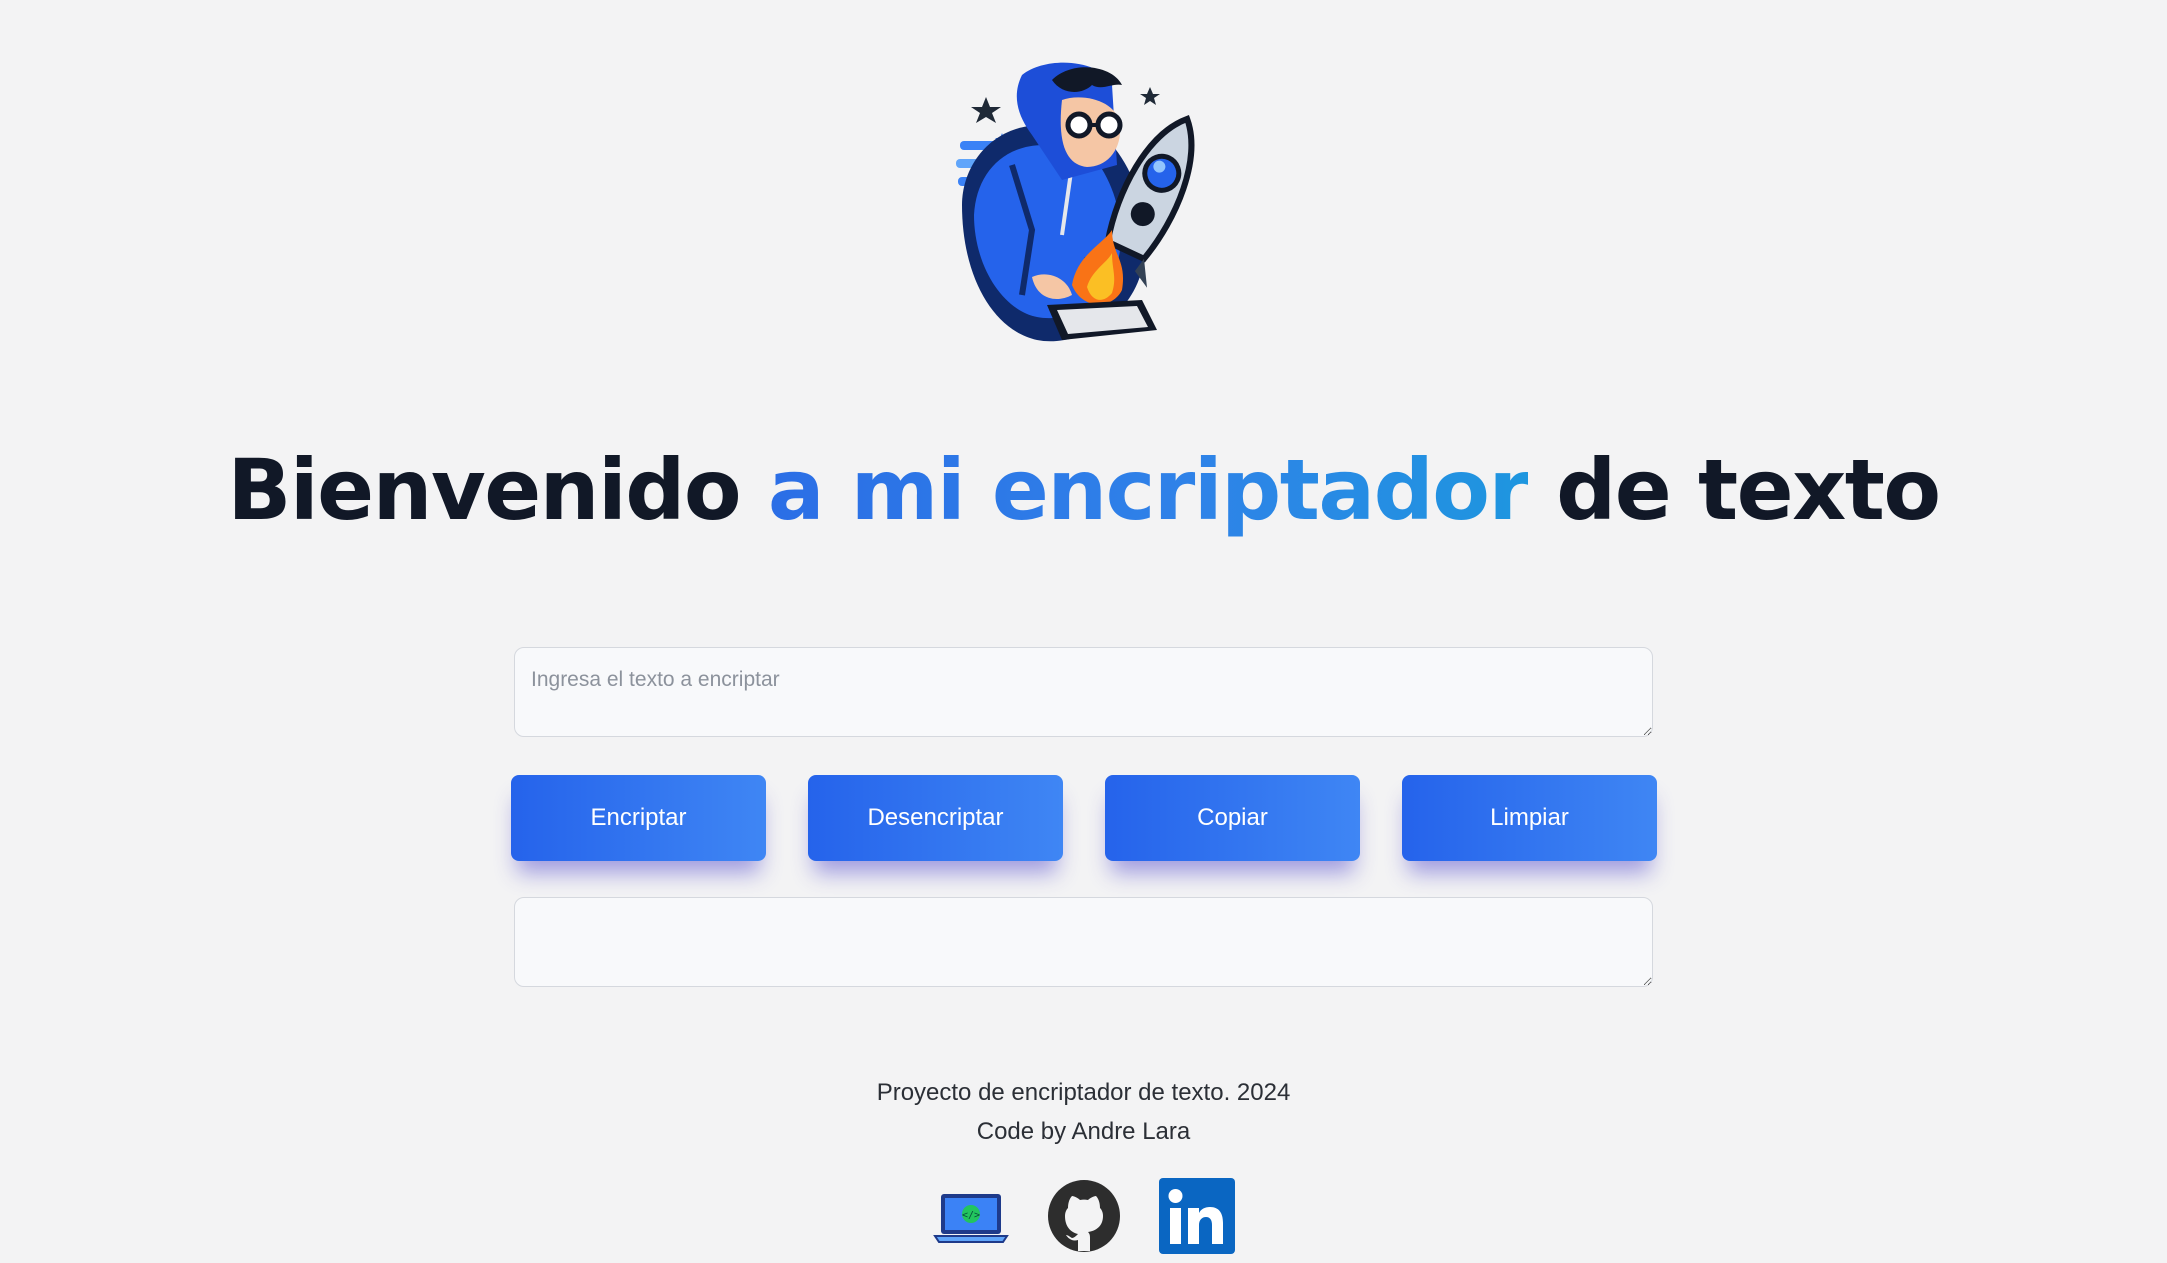 The image size is (2167, 1263). What do you see at coordinates (1083, 692) in the screenshot?
I see `input-text-area` at bounding box center [1083, 692].